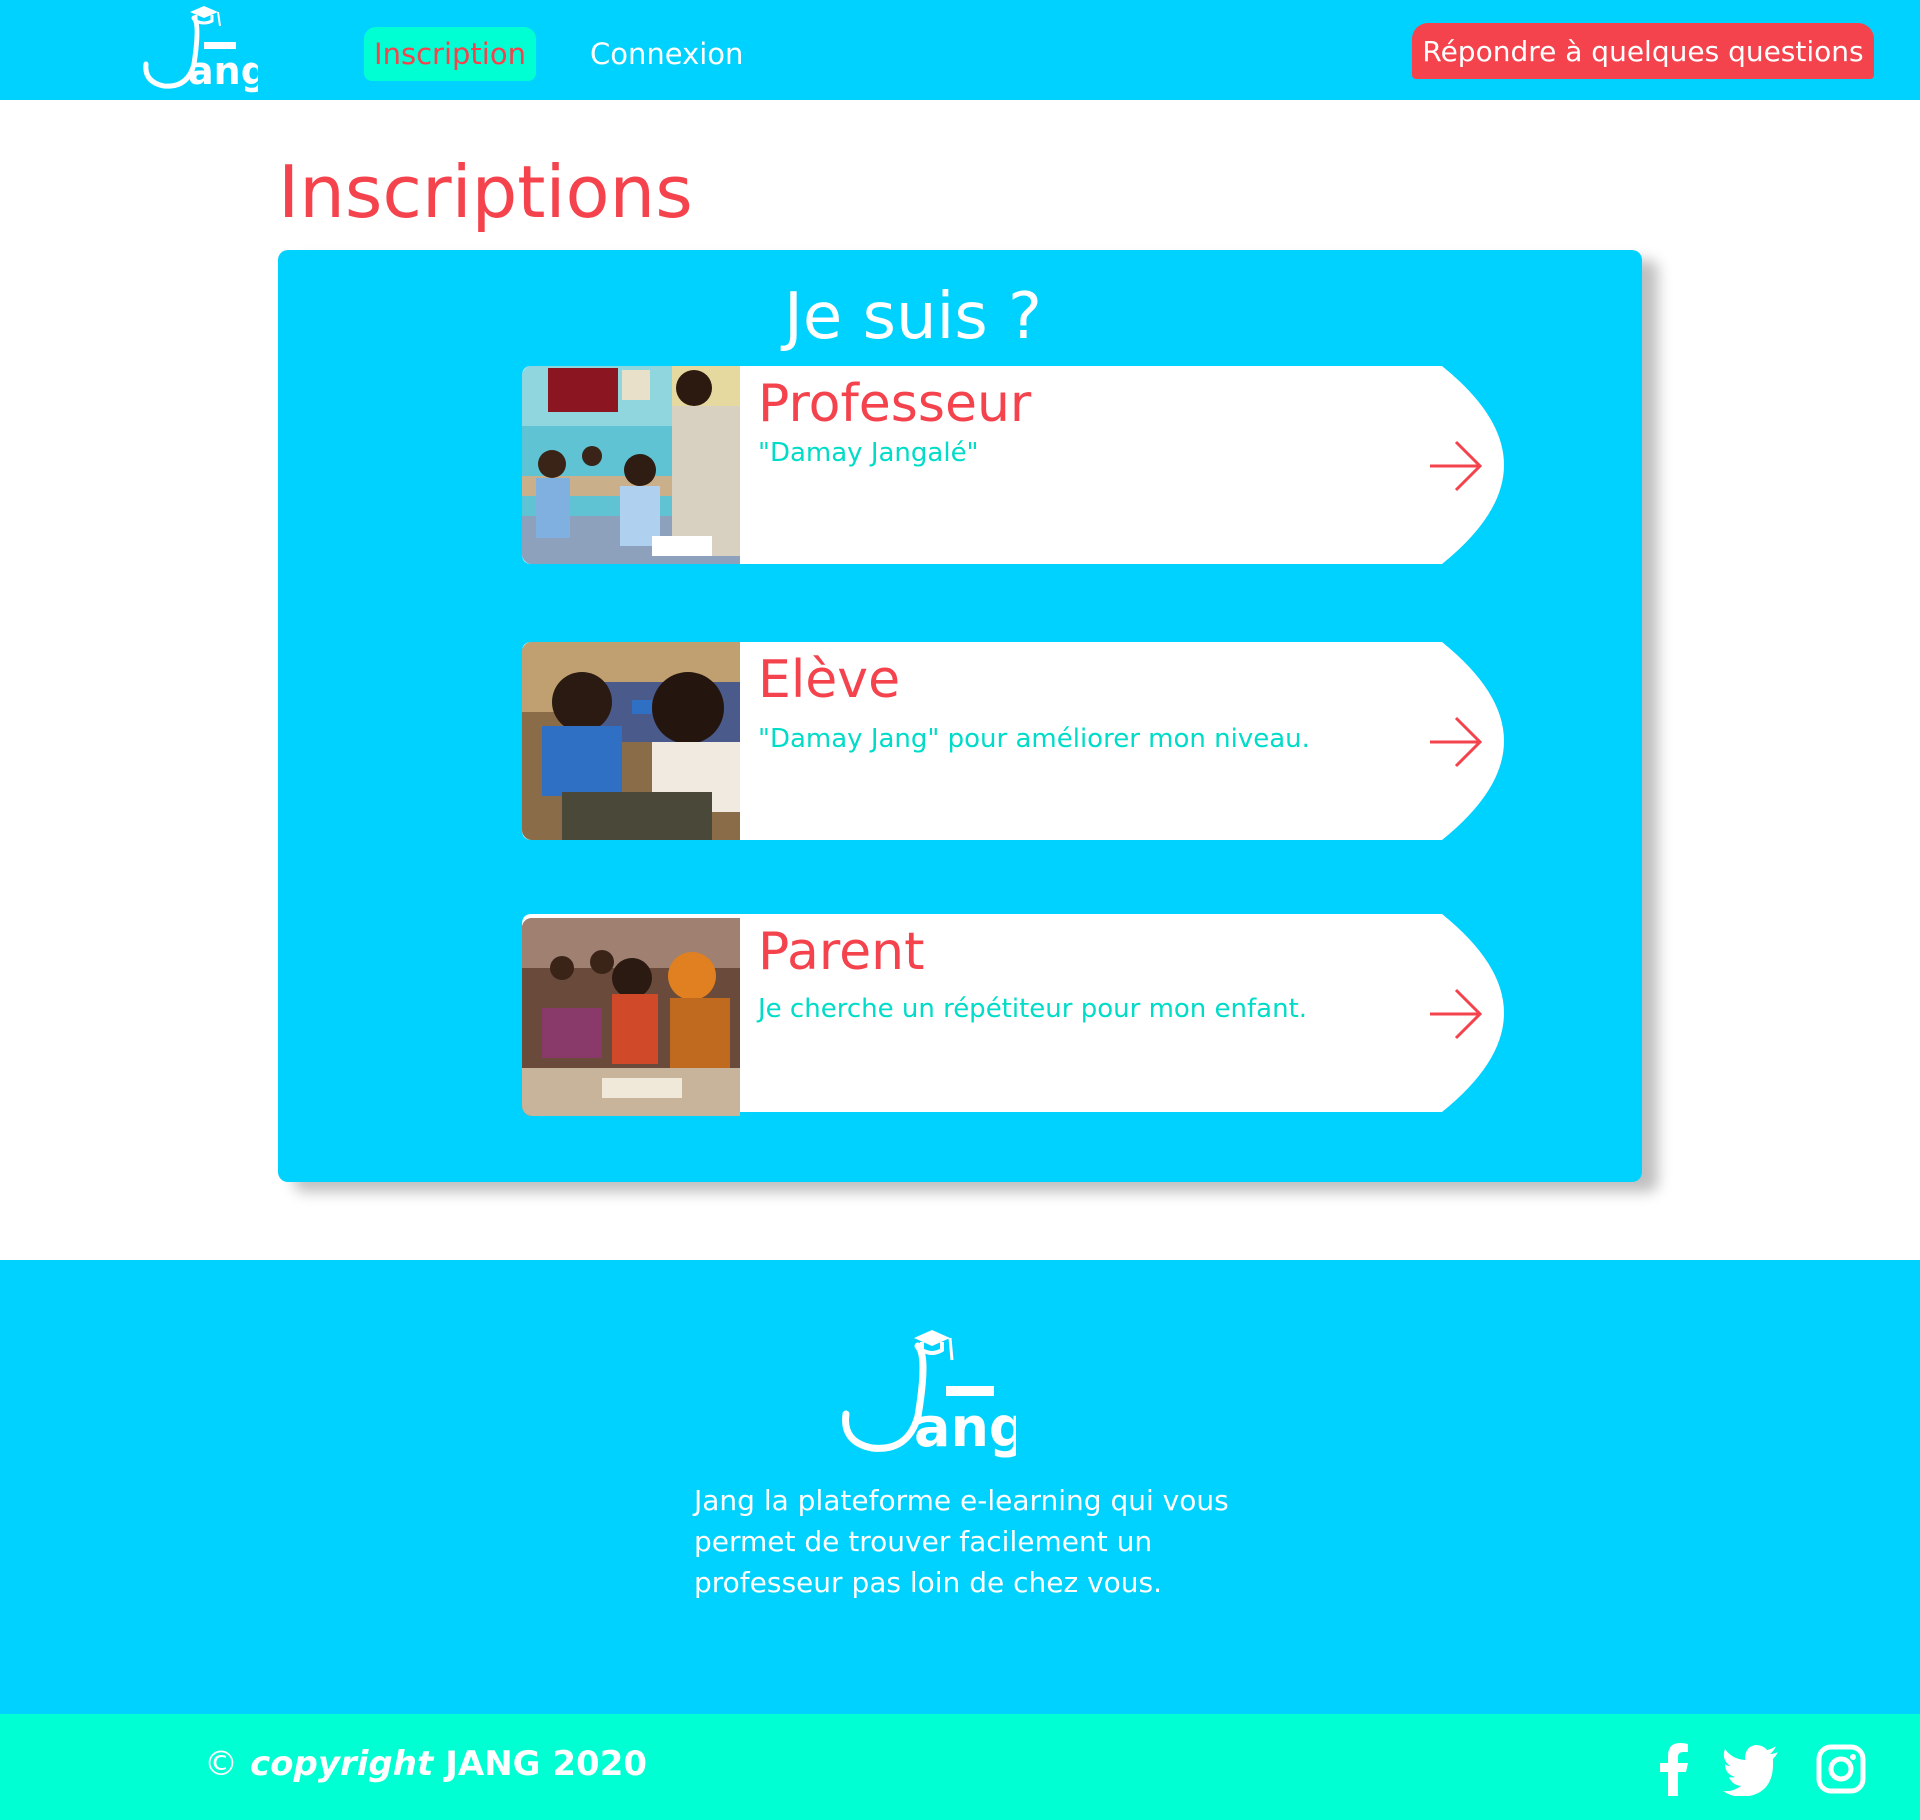 Image resolution: width=1920 pixels, height=1820 pixels. I want to click on copyright-bar: © copyright JANG 2020, so click(960, 1767).